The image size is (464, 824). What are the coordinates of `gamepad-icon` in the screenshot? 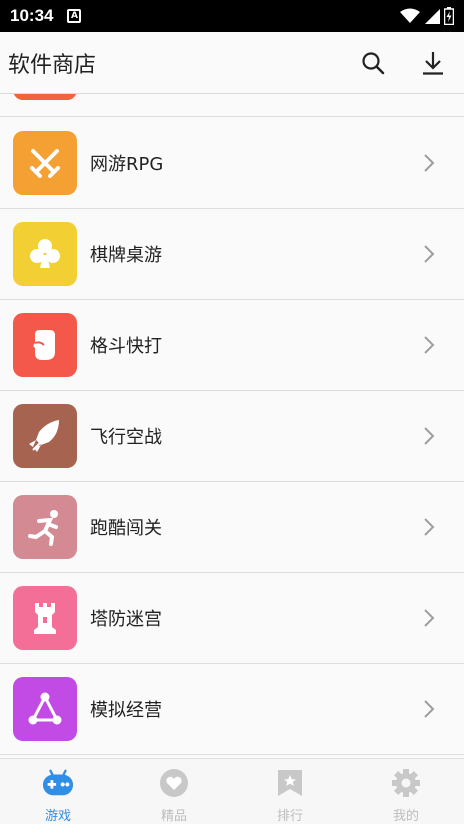 It's located at (58, 782).